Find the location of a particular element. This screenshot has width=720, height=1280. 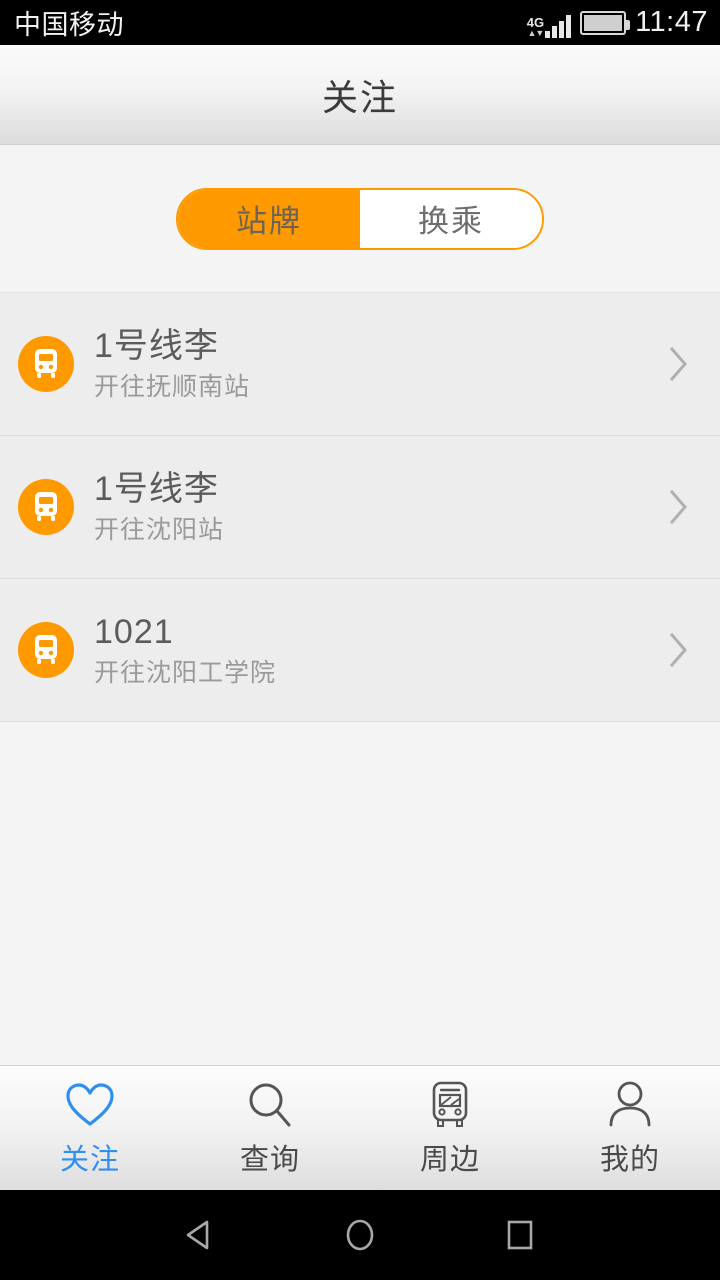

list-item-title: 1021 is located at coordinates (134, 632).